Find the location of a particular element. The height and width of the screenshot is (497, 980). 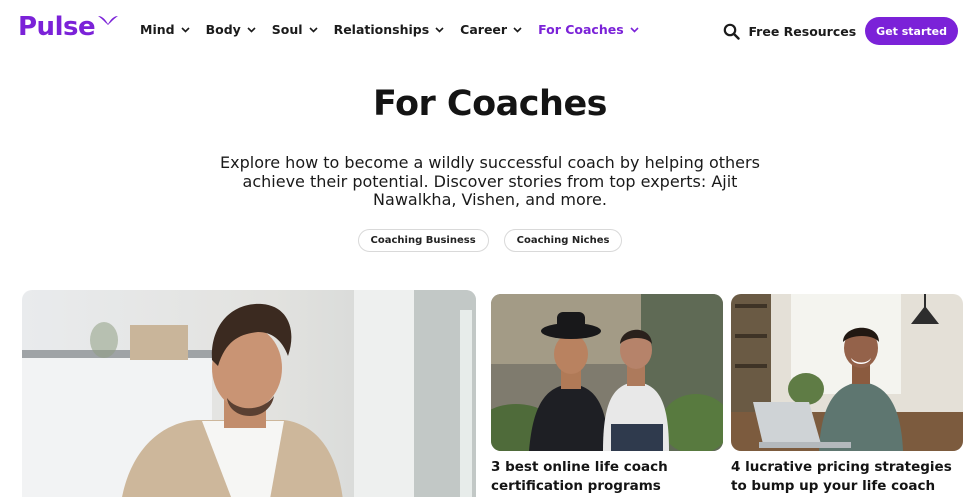

article-image-pricing is located at coordinates (847, 372).